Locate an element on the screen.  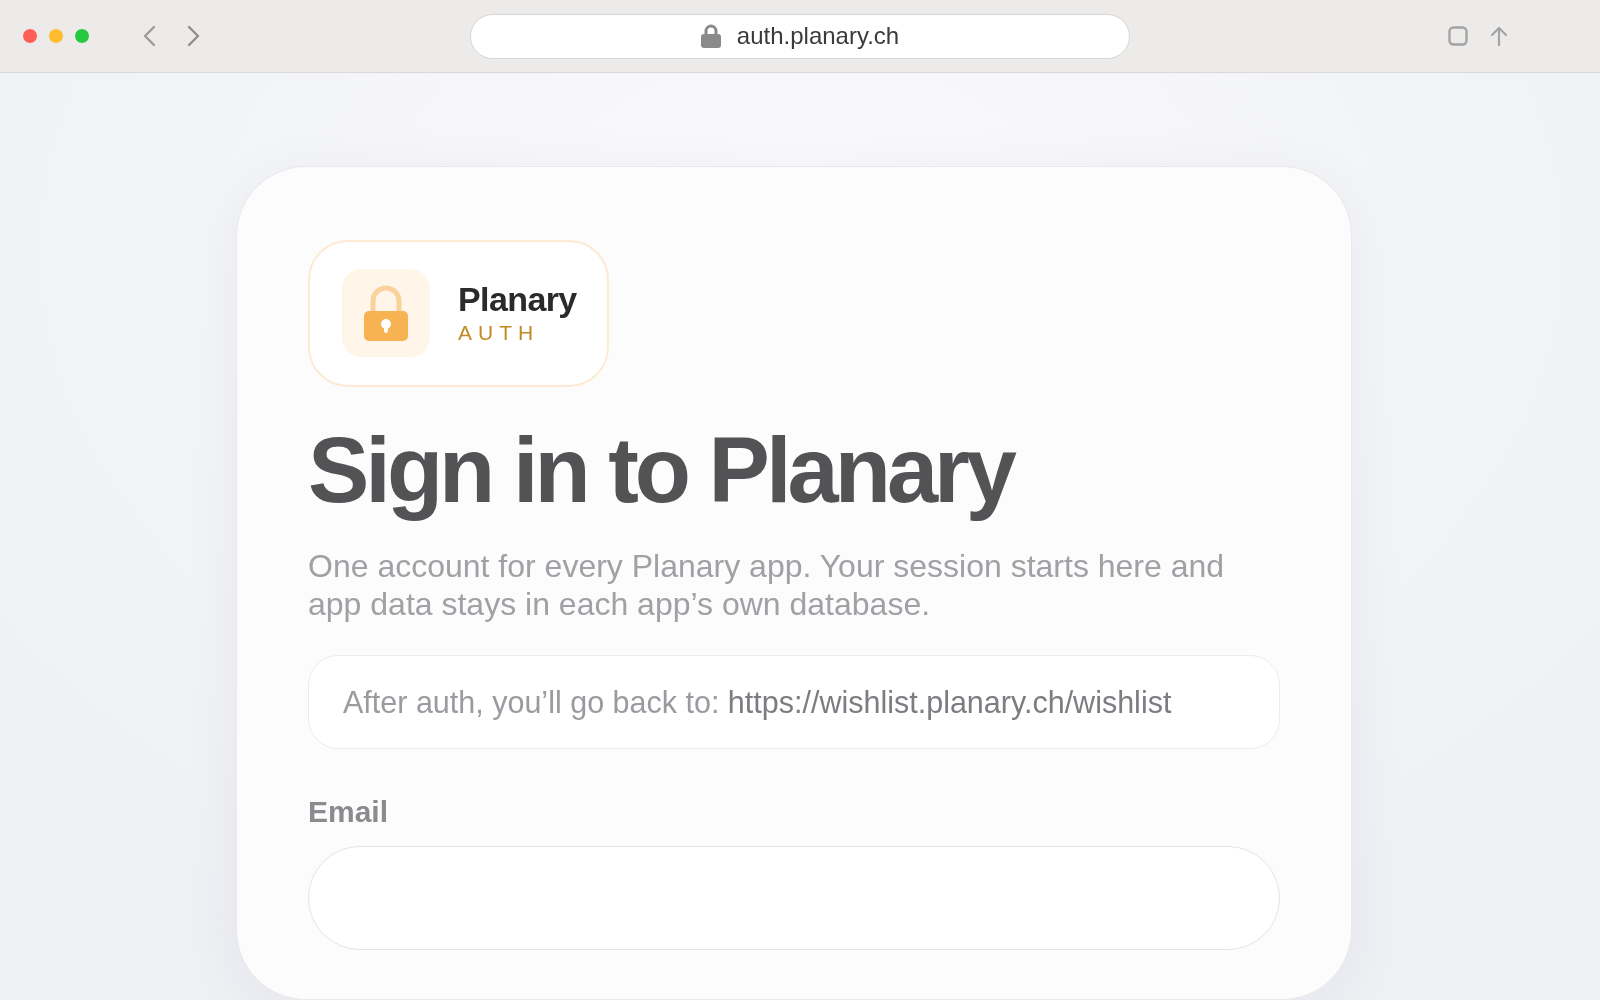
window-close-icon is located at coordinates (30, 36).